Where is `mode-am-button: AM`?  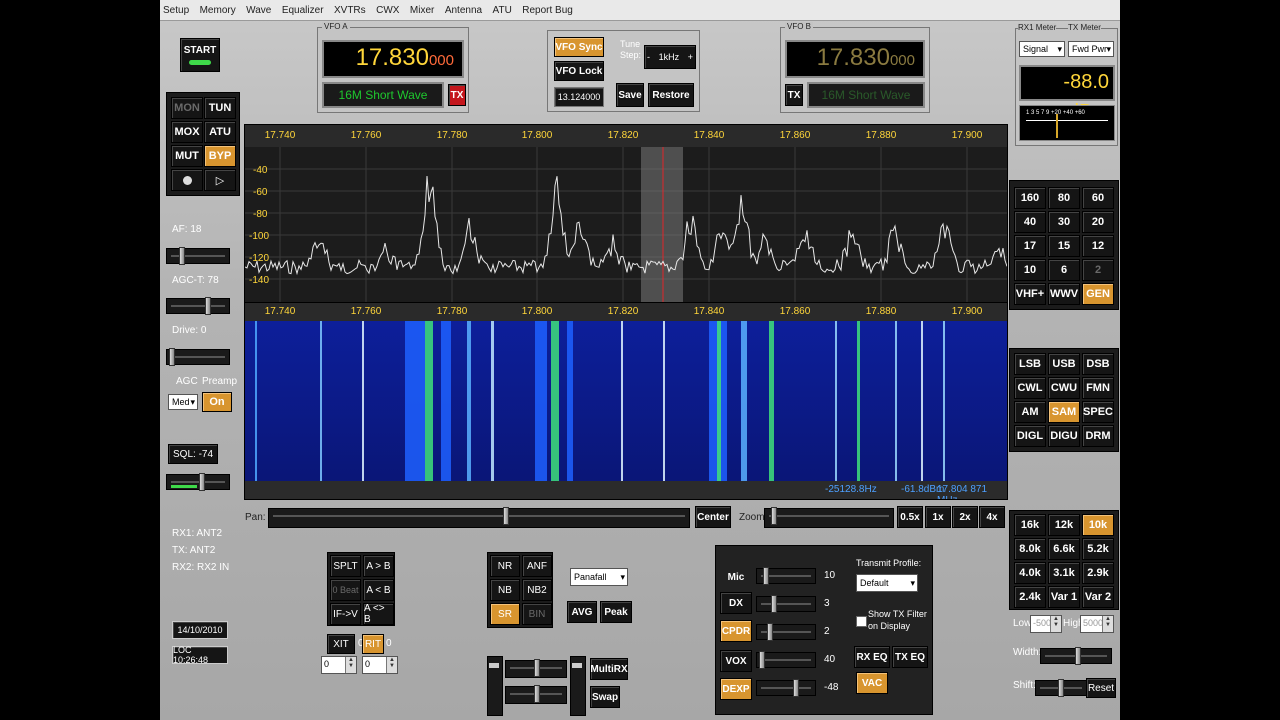
mode-am-button: AM is located at coordinates (1030, 412).